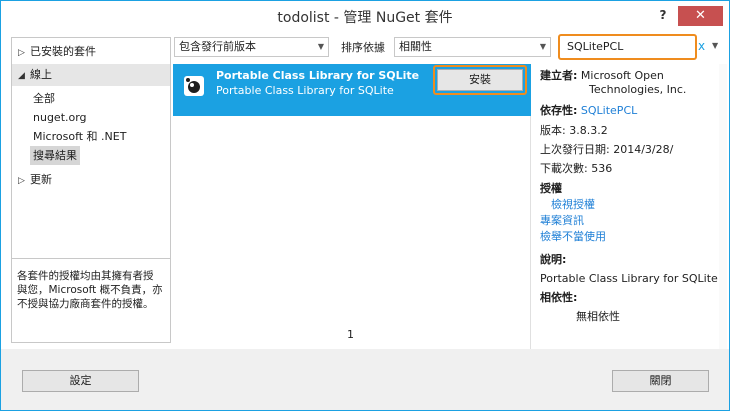 The width and height of the screenshot is (730, 411). I want to click on sidebar-item-microsoft-dotnet: Microsoft 和 .NET, so click(79, 136).